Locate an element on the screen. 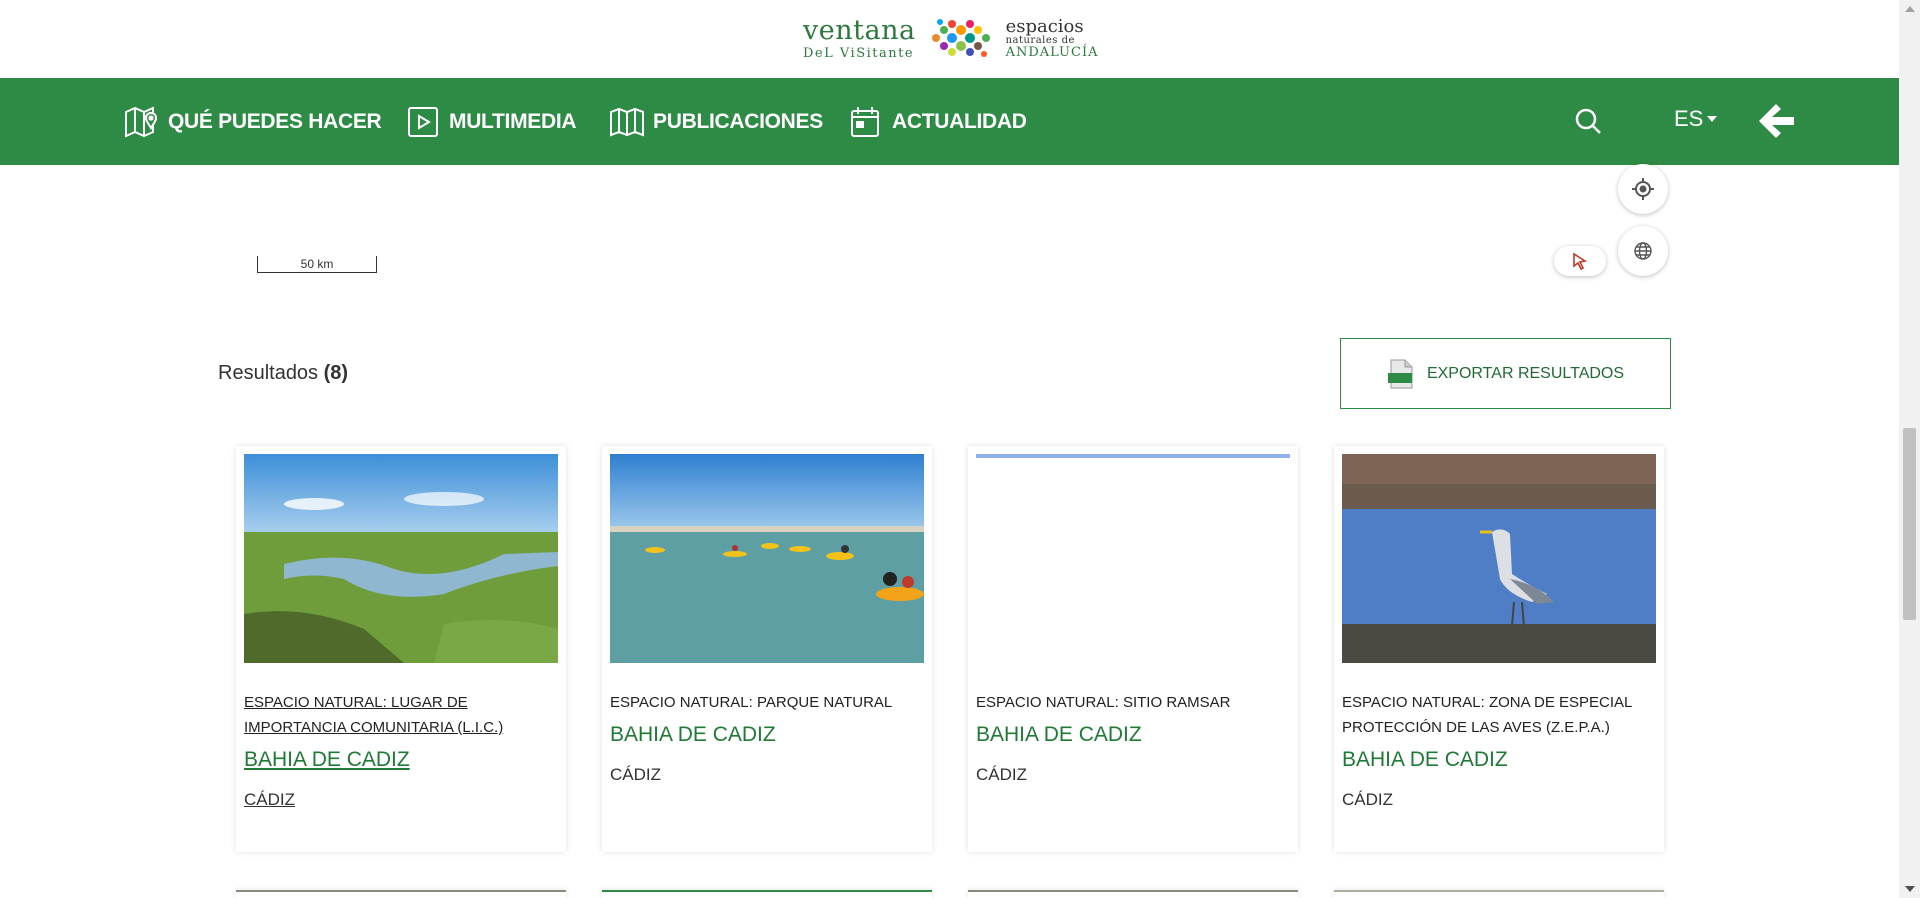 This screenshot has width=1920, height=898. nav-que-puedes-hacer: QUÉ PUEDES HACER is located at coordinates (253, 121).